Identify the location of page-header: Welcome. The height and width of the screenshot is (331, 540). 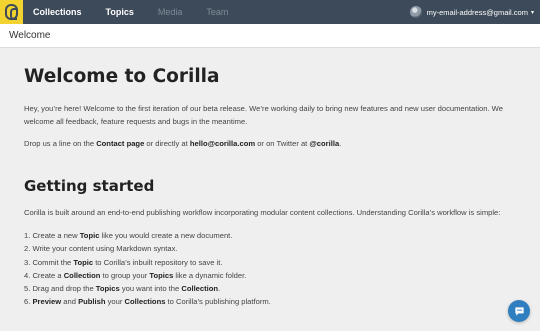
(270, 36).